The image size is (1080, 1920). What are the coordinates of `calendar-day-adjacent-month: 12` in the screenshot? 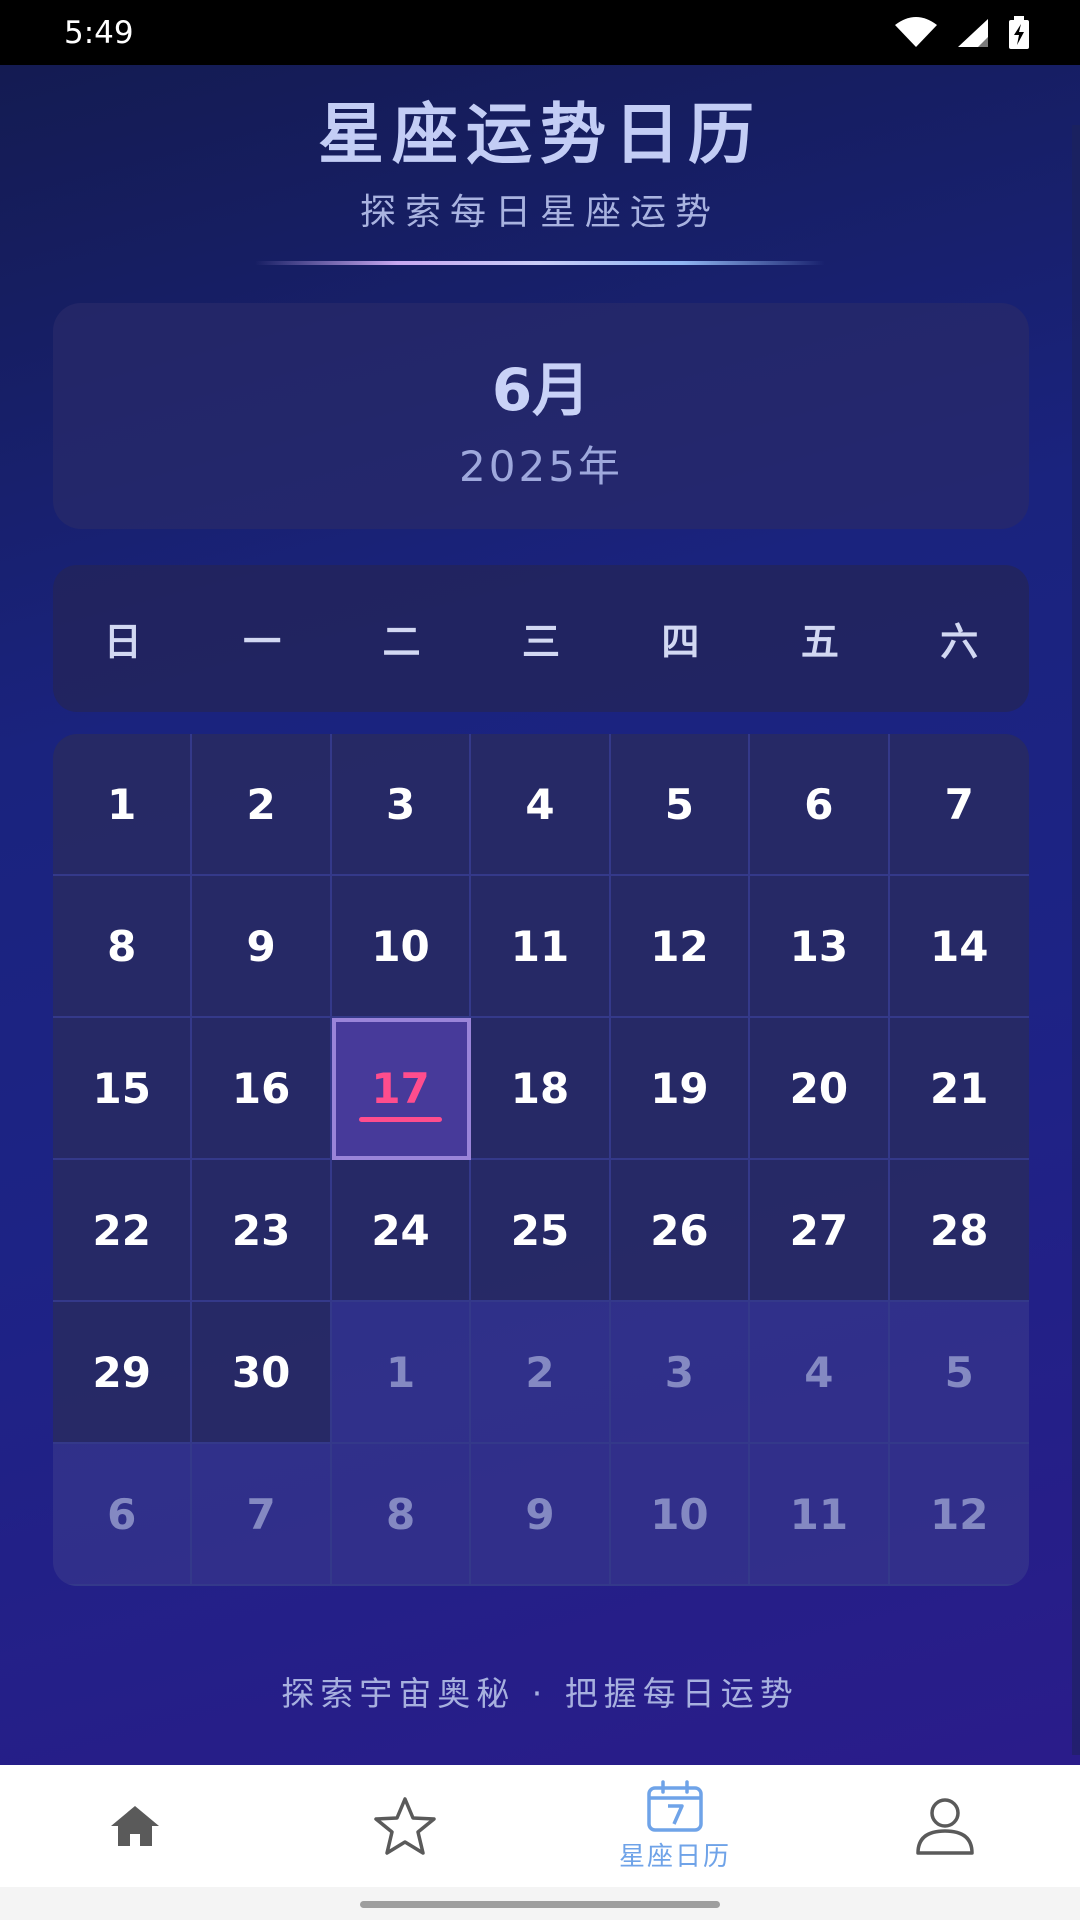 It's located at (959, 1515).